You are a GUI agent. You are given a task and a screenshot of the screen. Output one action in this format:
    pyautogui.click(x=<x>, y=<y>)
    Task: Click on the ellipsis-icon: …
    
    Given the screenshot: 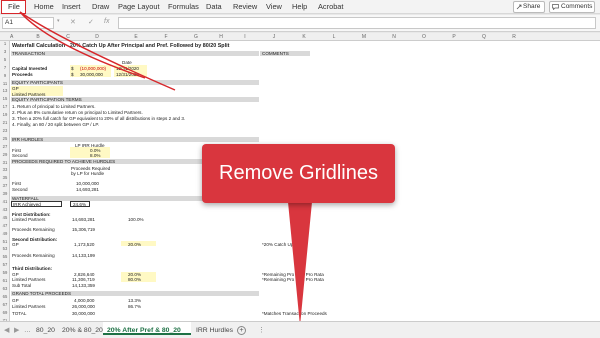 What is the action you would take?
    pyautogui.click(x=27, y=330)
    